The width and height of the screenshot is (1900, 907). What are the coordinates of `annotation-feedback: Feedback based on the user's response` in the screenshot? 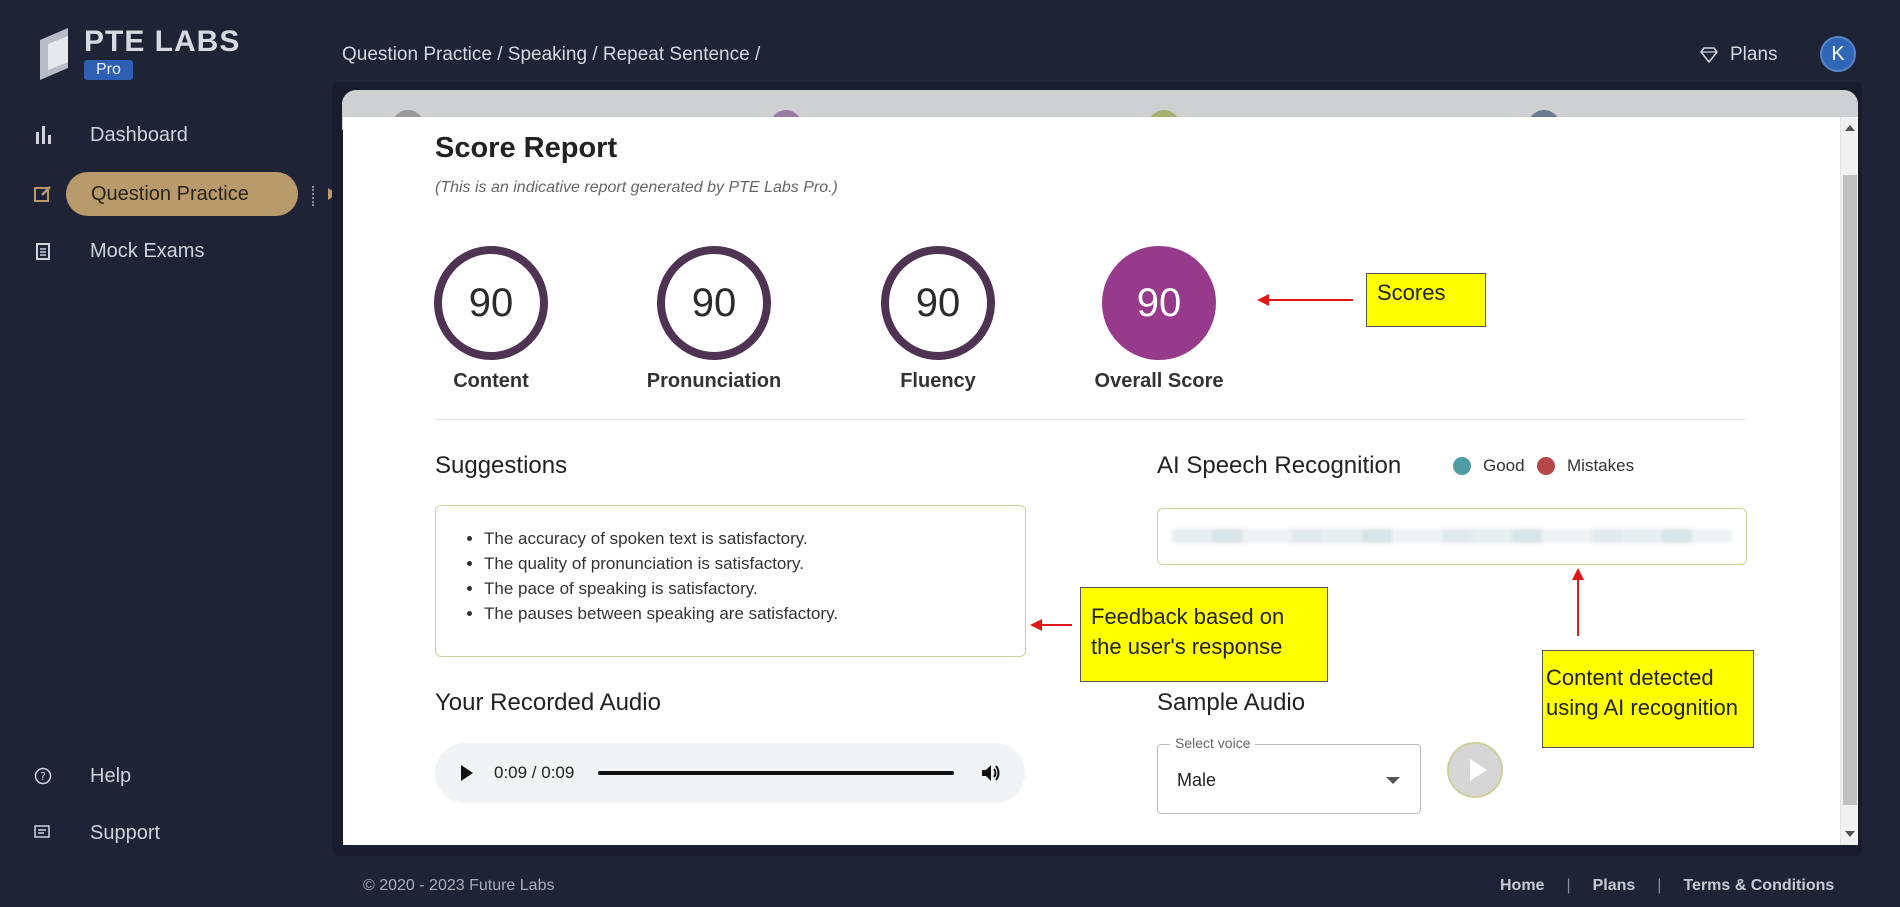 It's located at (1204, 634).